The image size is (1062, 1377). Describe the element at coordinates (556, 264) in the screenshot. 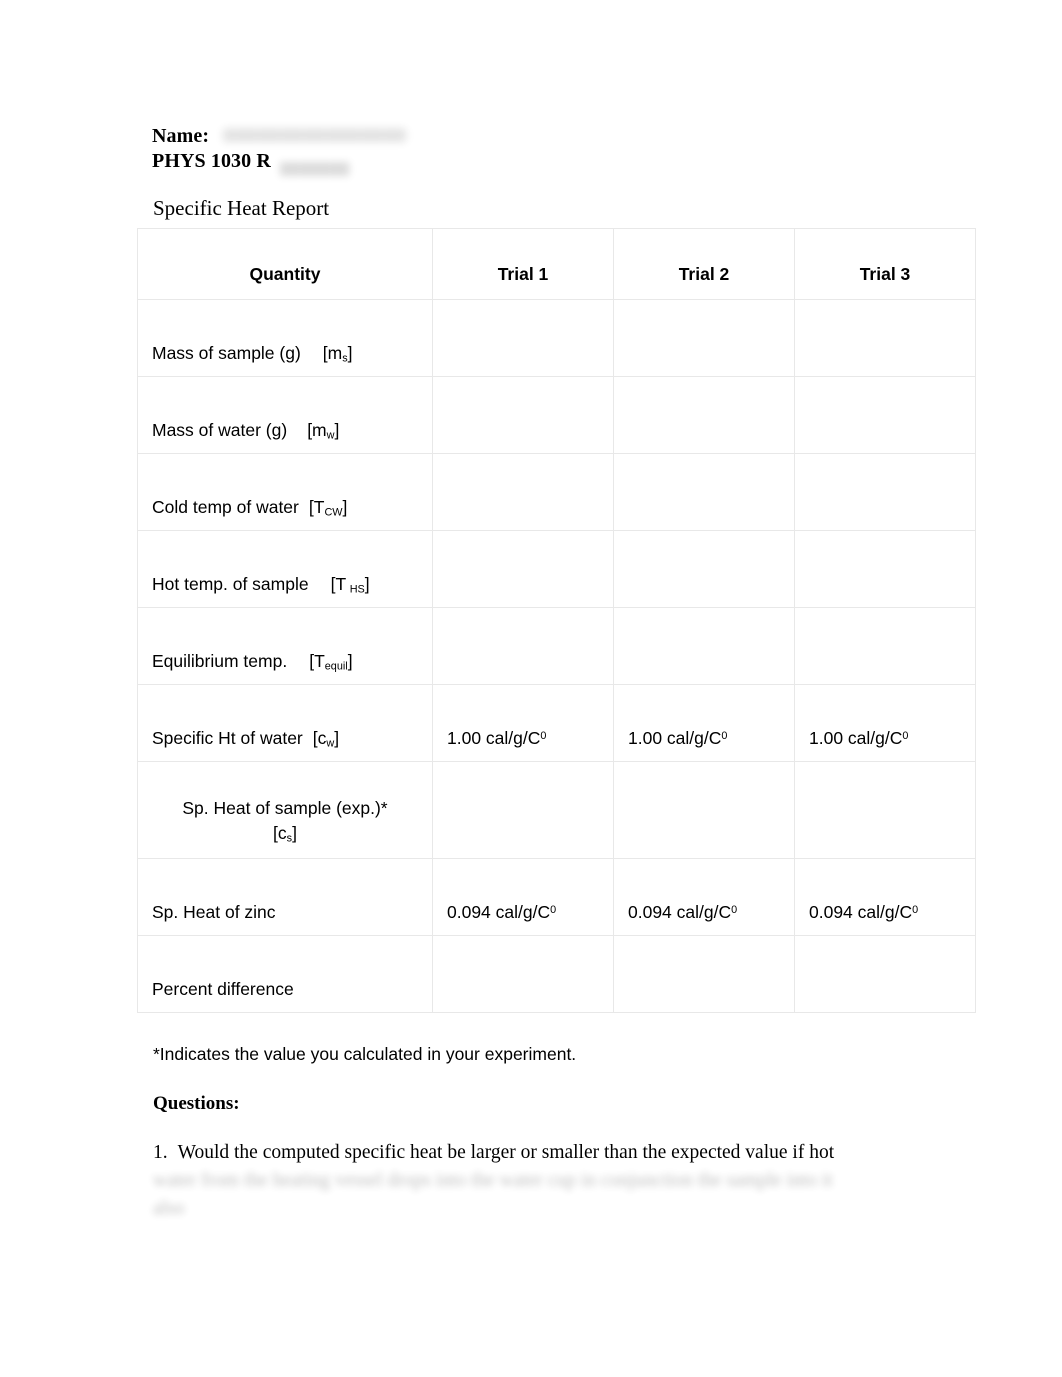

I see `table-header-row: Quantity Trial 1 Trial 2 Trial 3` at that location.